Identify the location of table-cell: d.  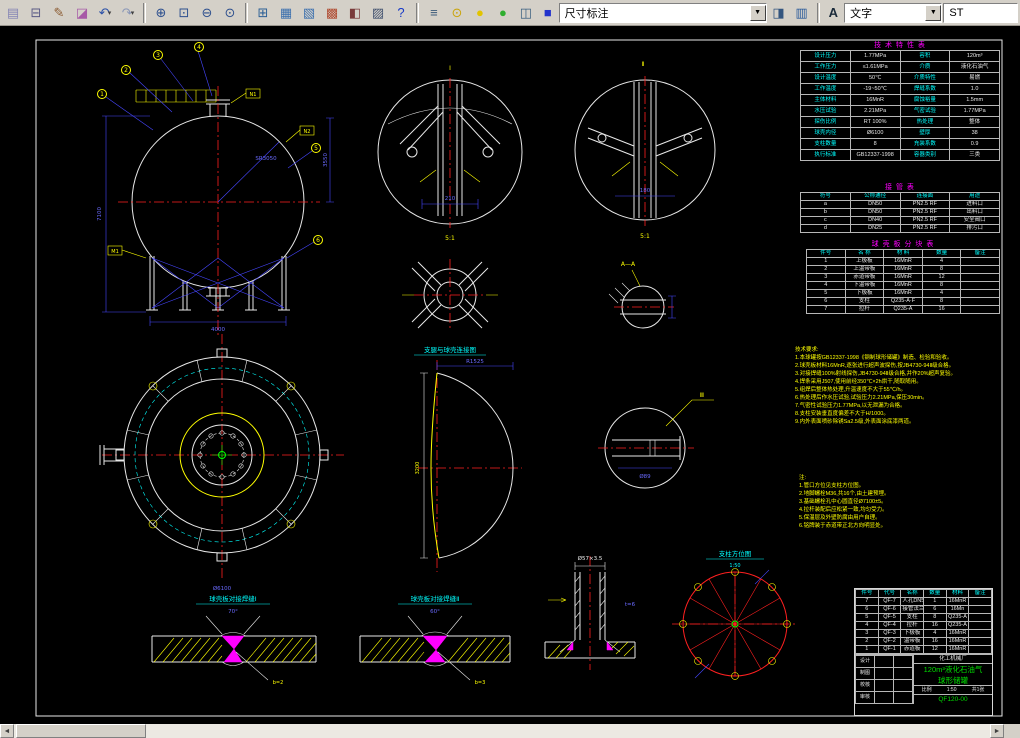
(825, 228).